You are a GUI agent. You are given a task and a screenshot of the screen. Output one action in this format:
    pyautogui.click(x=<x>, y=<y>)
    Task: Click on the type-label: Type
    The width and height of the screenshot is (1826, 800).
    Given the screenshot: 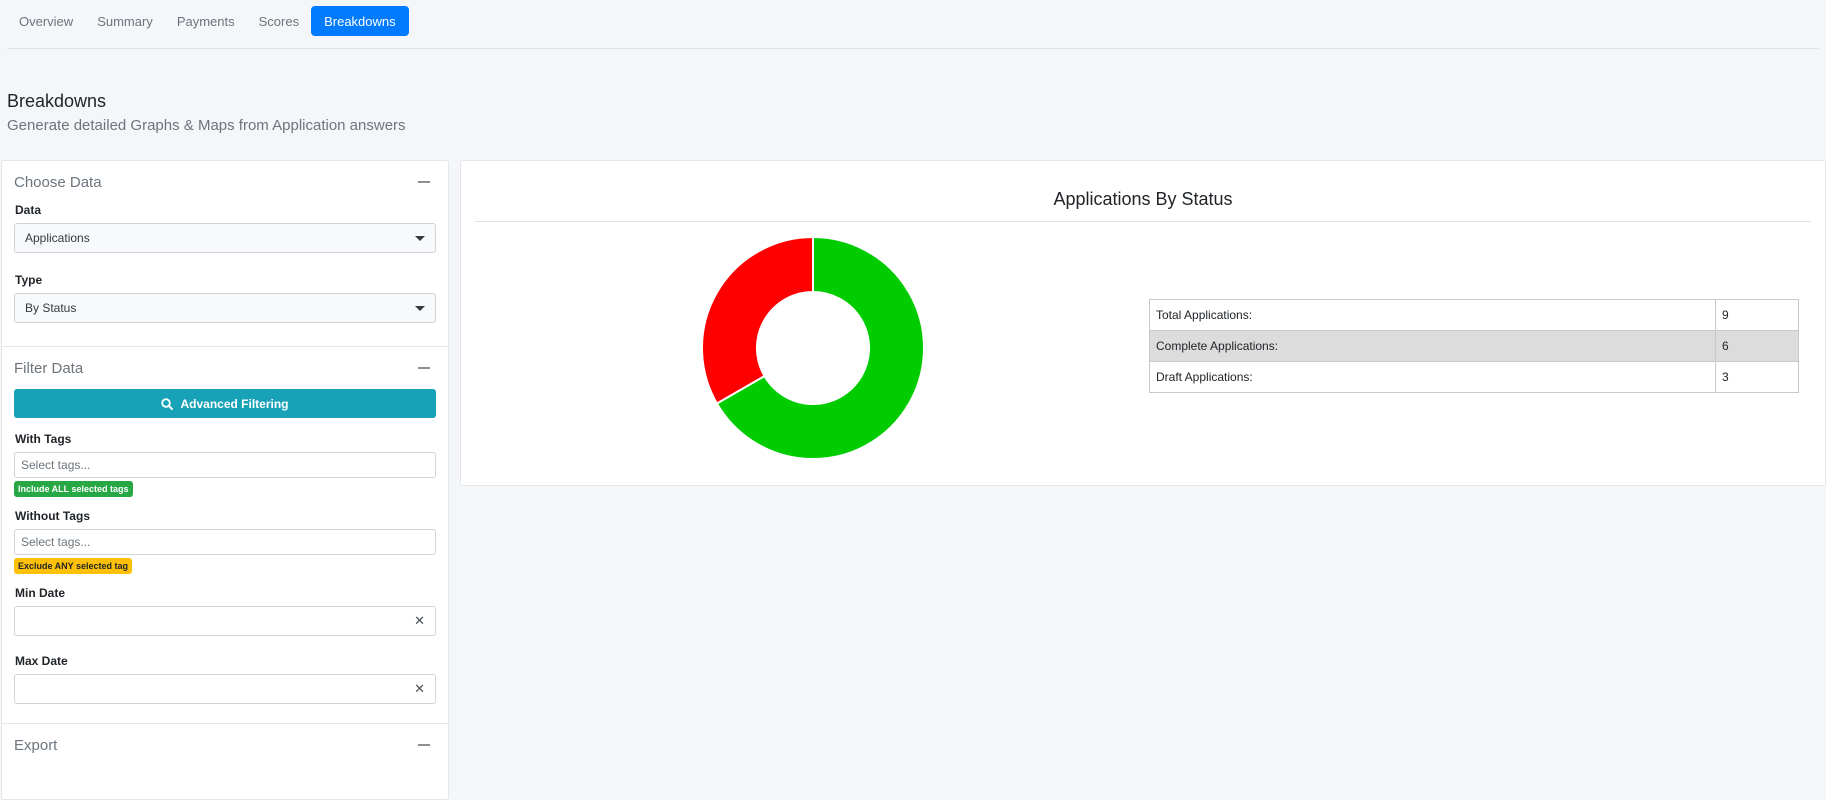 What is the action you would take?
    pyautogui.click(x=29, y=280)
    